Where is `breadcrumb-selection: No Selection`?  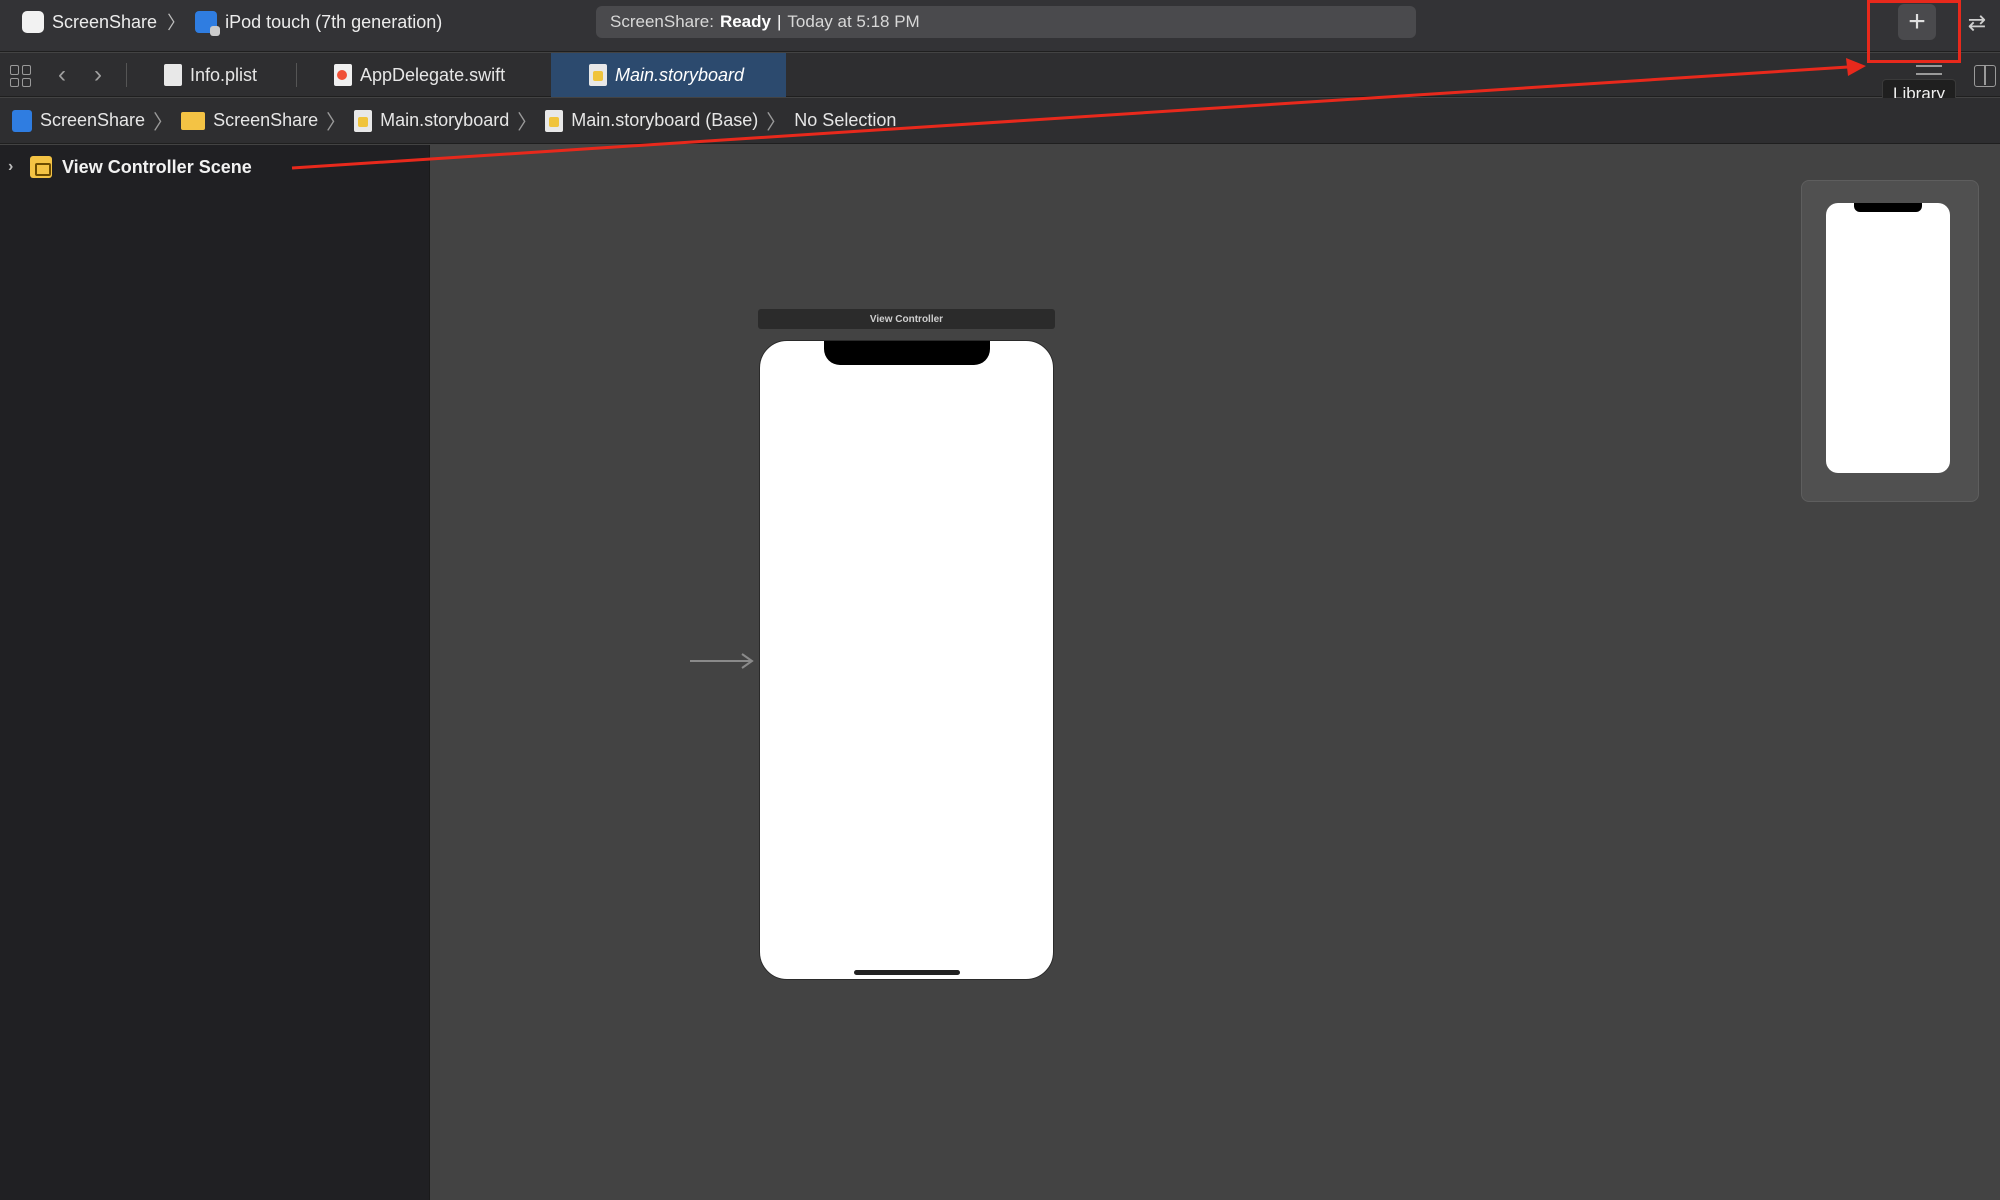
breadcrumb-selection: No Selection is located at coordinates (845, 120).